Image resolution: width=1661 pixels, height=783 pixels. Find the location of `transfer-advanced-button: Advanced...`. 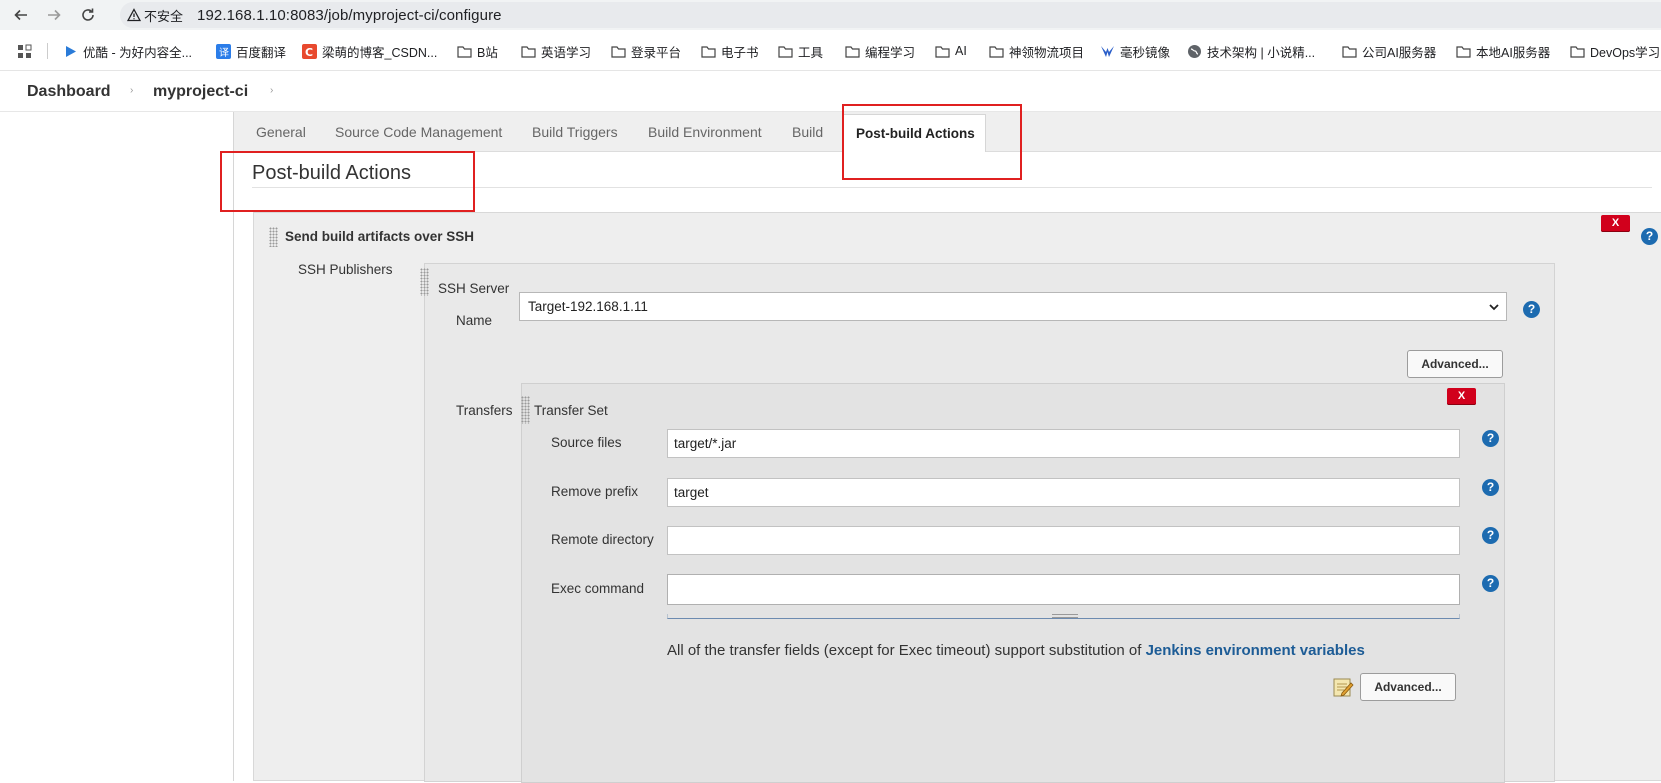

transfer-advanced-button: Advanced... is located at coordinates (1408, 687).